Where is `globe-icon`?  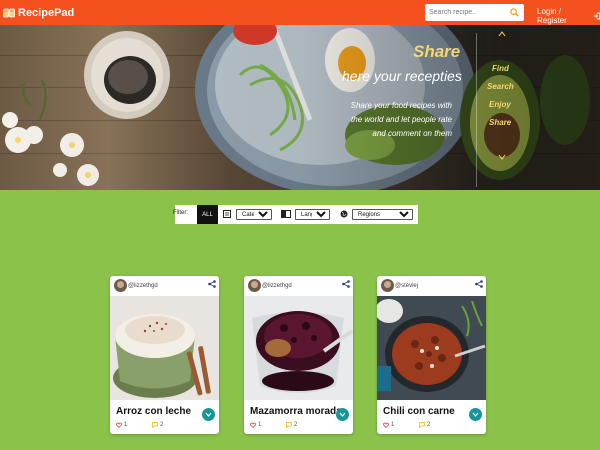
globe-icon is located at coordinates (344, 214).